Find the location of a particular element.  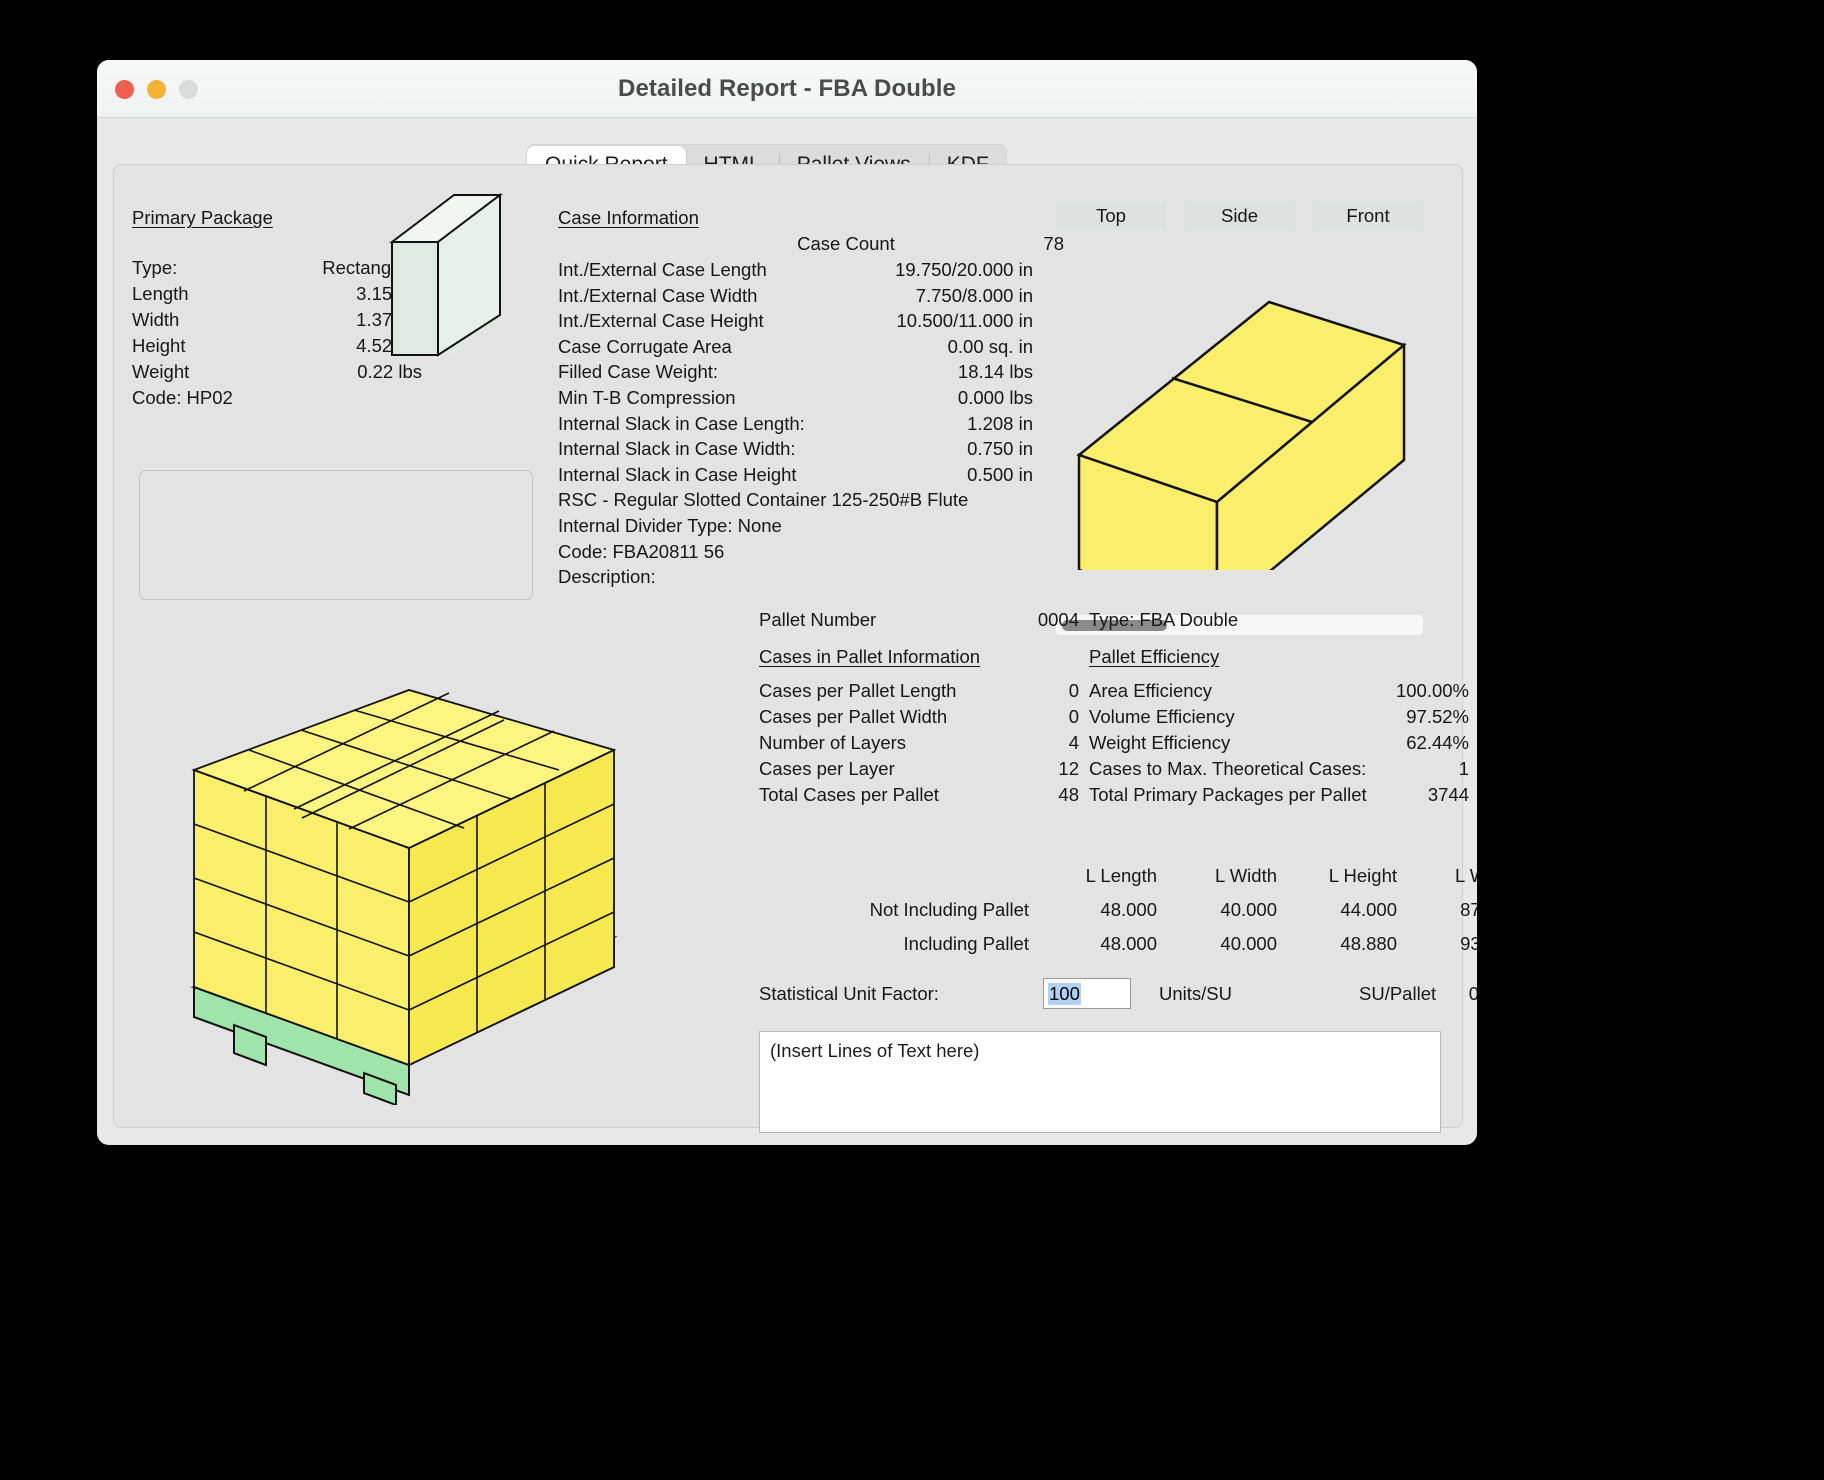

su-factor-value: 100 is located at coordinates (1064, 993).